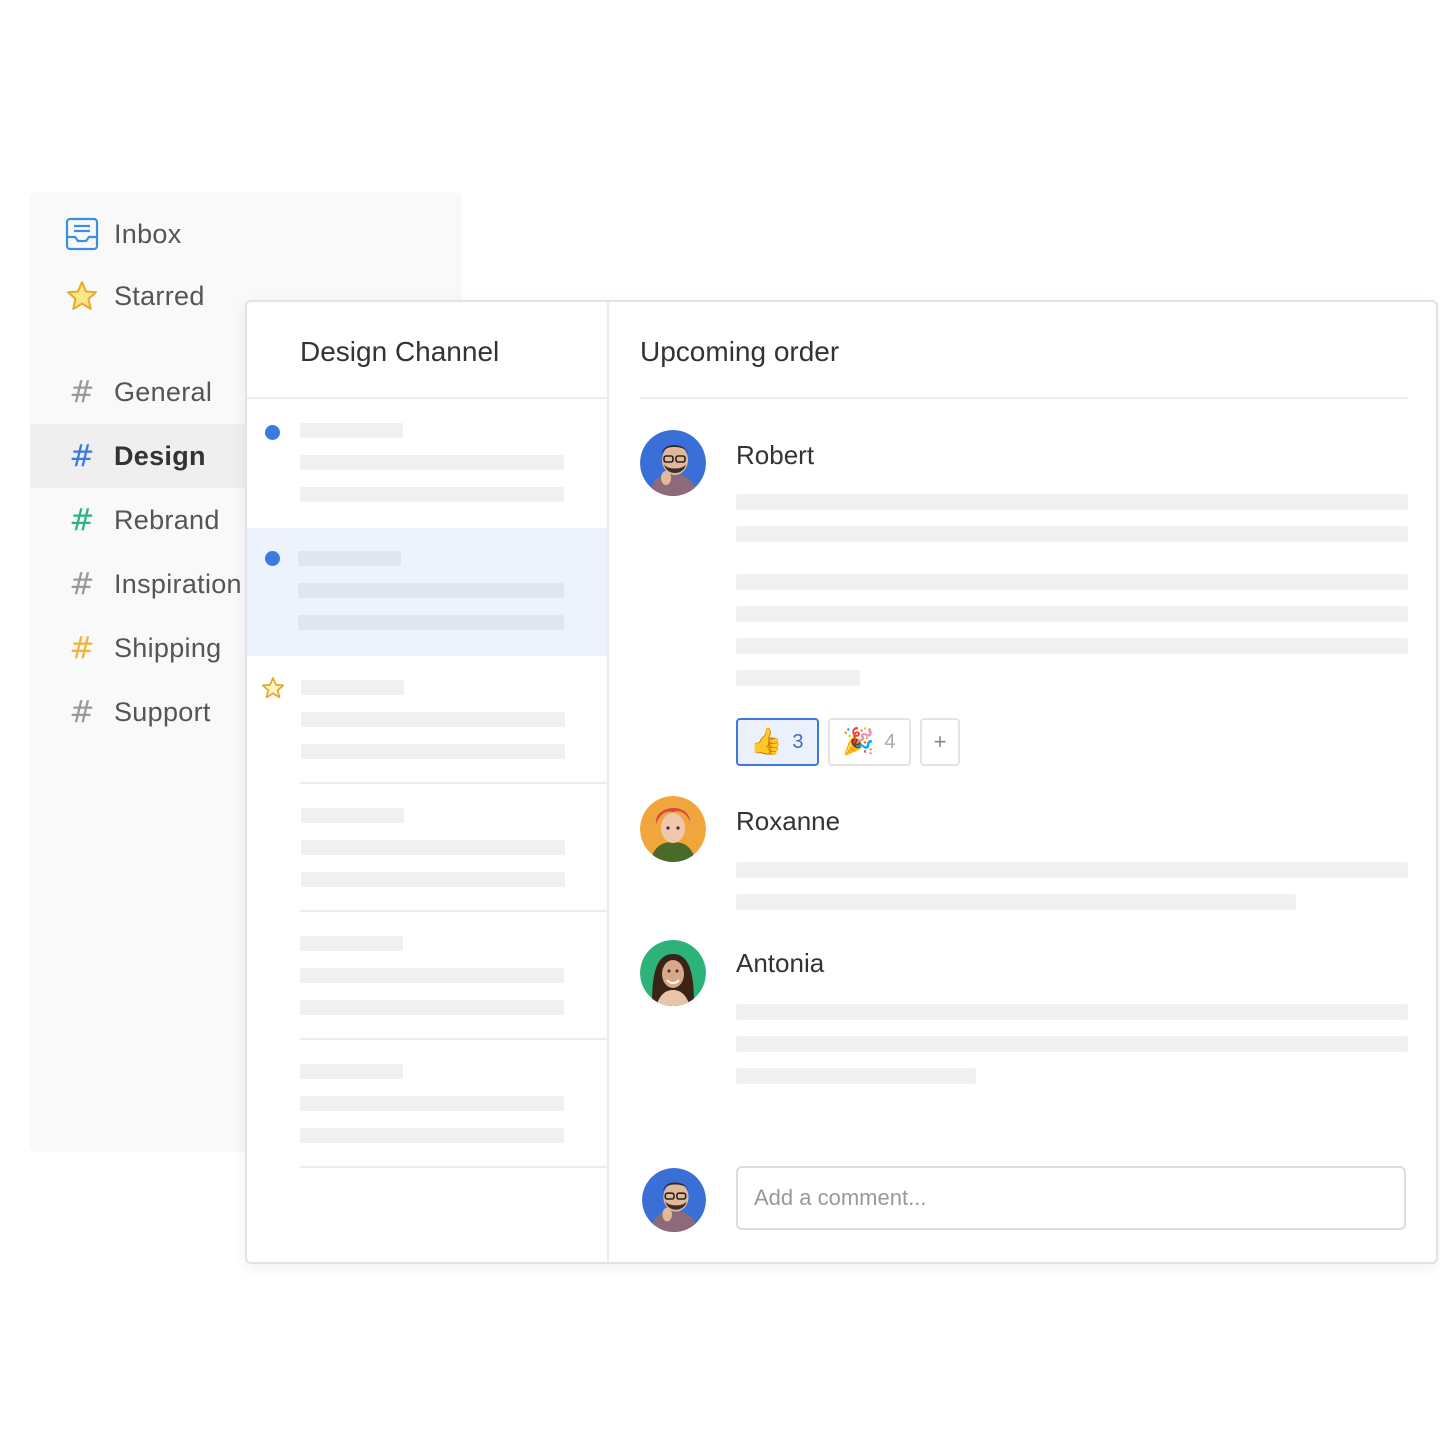 This screenshot has width=1440, height=1440. Describe the element at coordinates (780, 963) in the screenshot. I see `message-author: Antonia` at that location.